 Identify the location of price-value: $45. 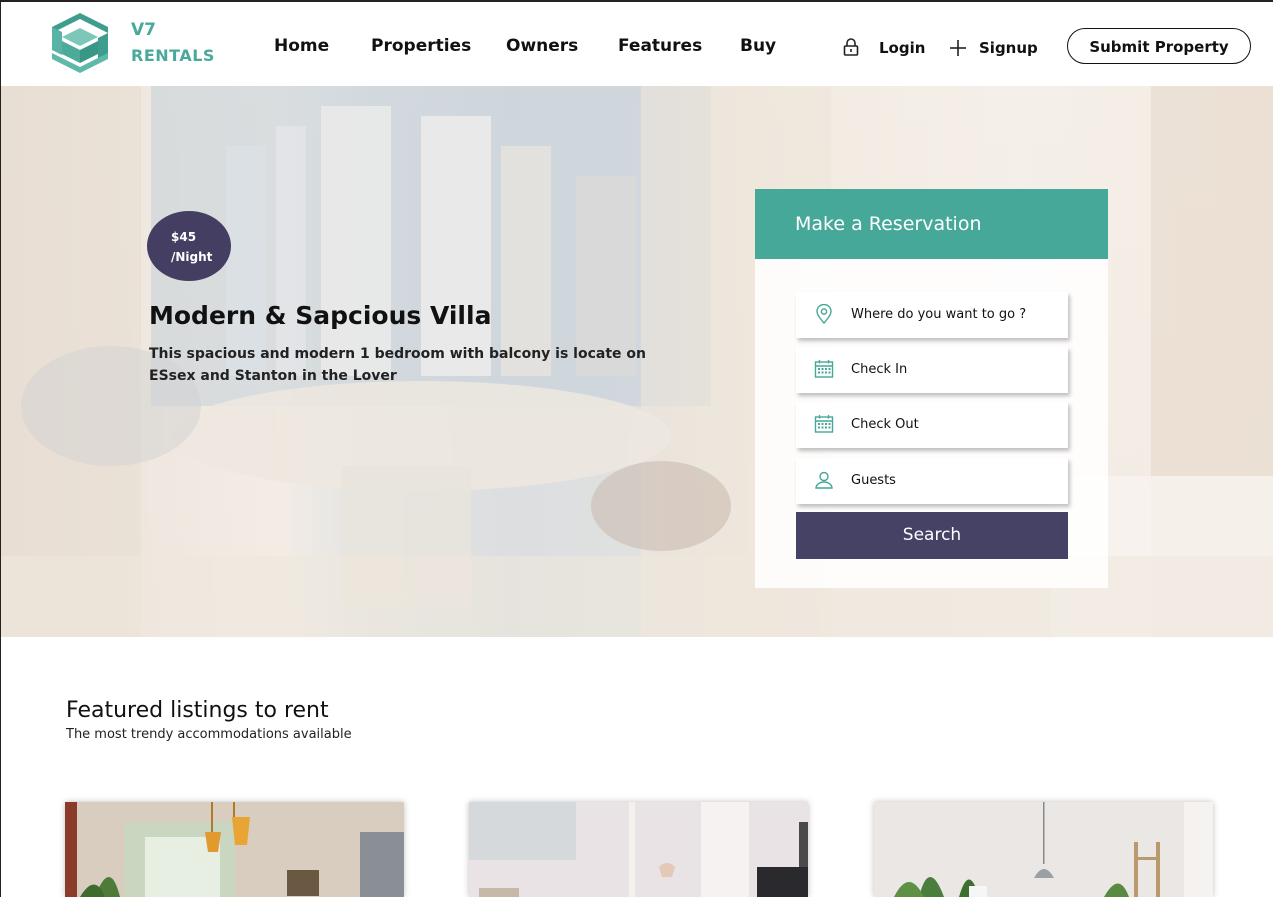
(184, 237).